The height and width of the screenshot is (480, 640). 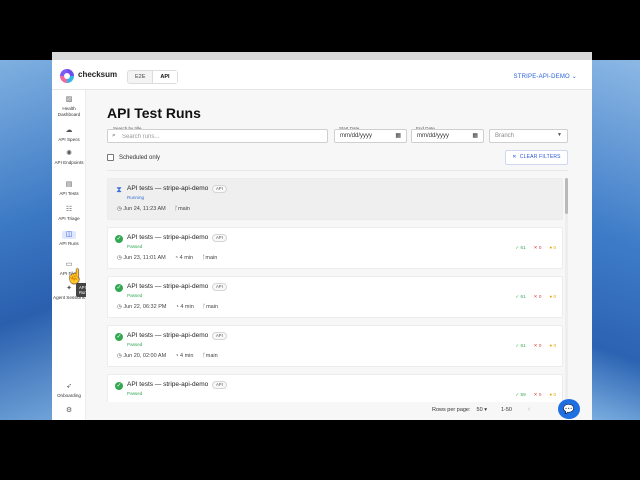 What do you see at coordinates (167, 258) in the screenshot?
I see `run-meta: ◷ Jun 23, 11:01 AM ◔ 4 min ᚴmain` at bounding box center [167, 258].